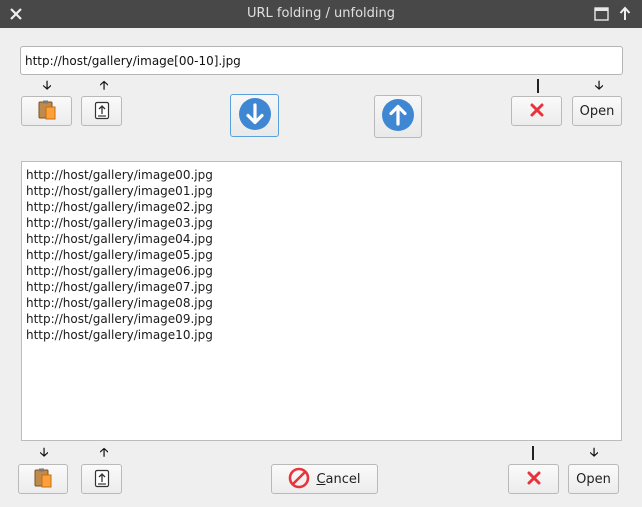  I want to click on open-button-top: Open, so click(597, 111).